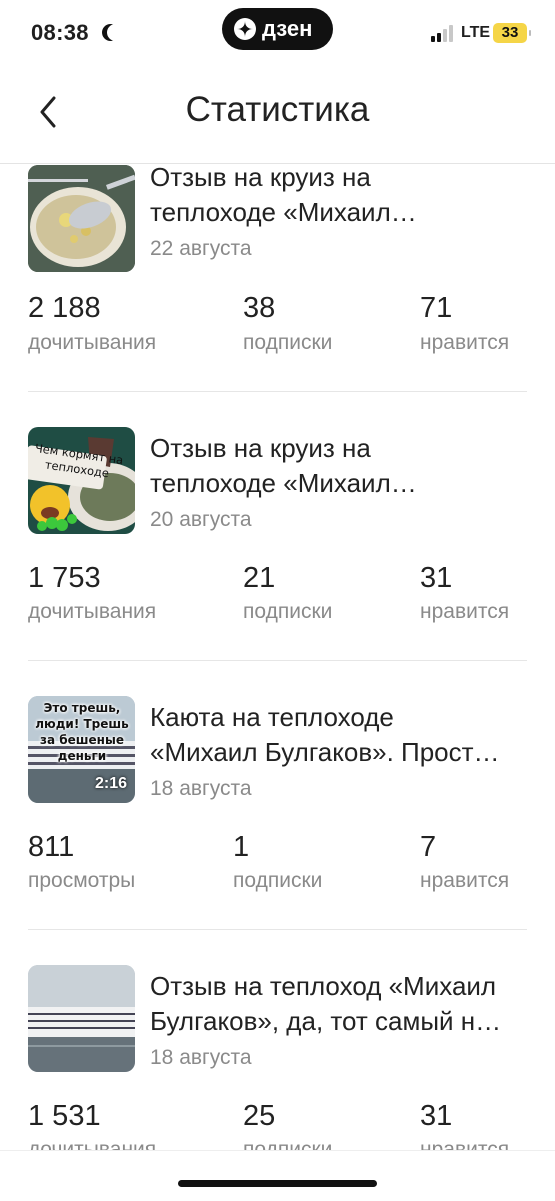  I want to click on battery-icon: 33, so click(512, 33).